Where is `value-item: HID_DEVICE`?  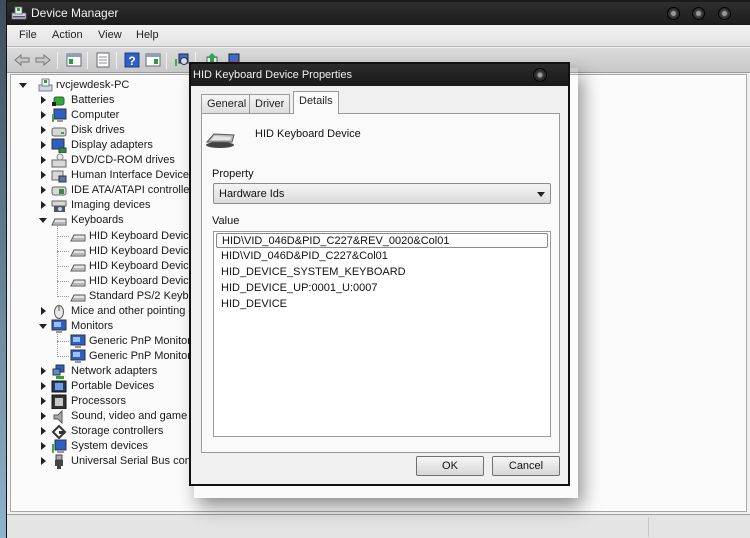 value-item: HID_DEVICE is located at coordinates (382, 304).